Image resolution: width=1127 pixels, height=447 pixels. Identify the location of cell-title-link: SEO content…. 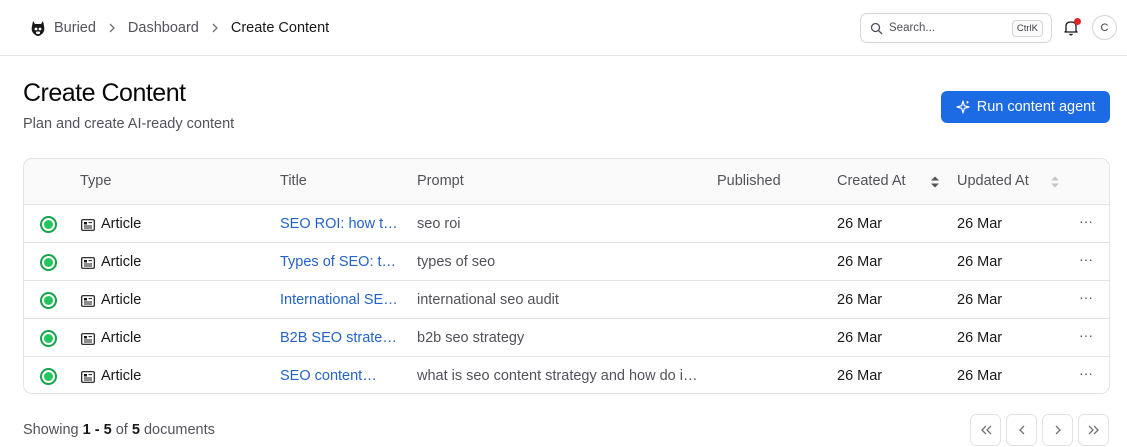
(328, 376).